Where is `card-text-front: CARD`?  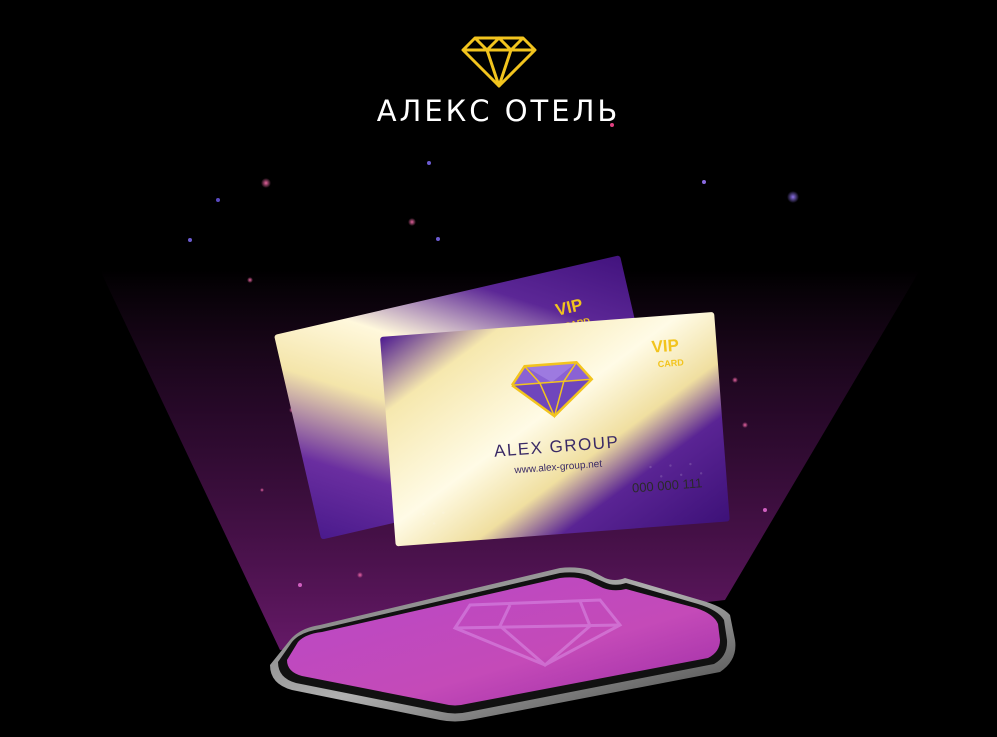 card-text-front: CARD is located at coordinates (670, 363).